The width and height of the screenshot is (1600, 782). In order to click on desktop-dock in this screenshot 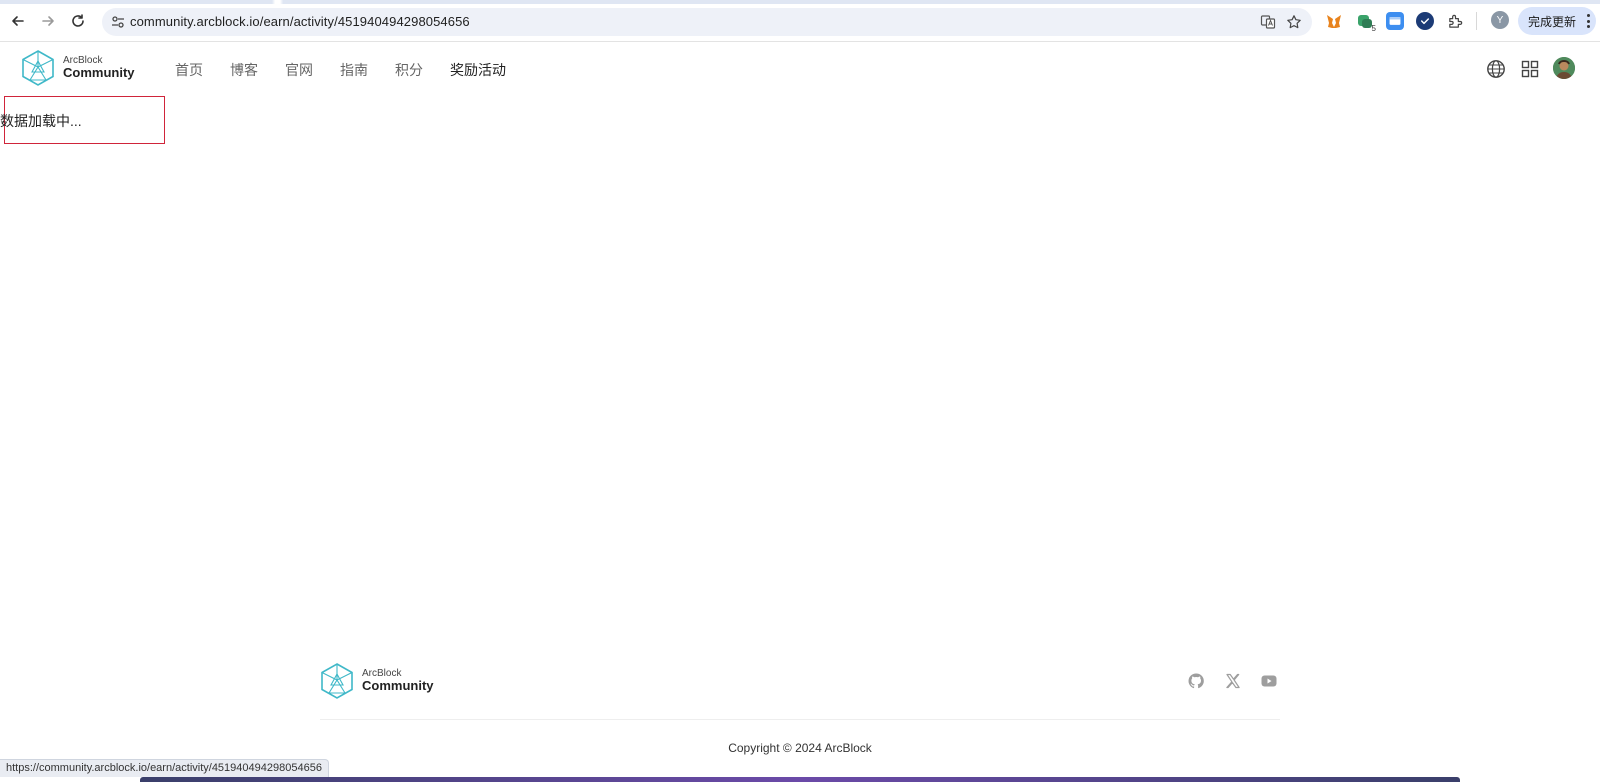, I will do `click(800, 779)`.